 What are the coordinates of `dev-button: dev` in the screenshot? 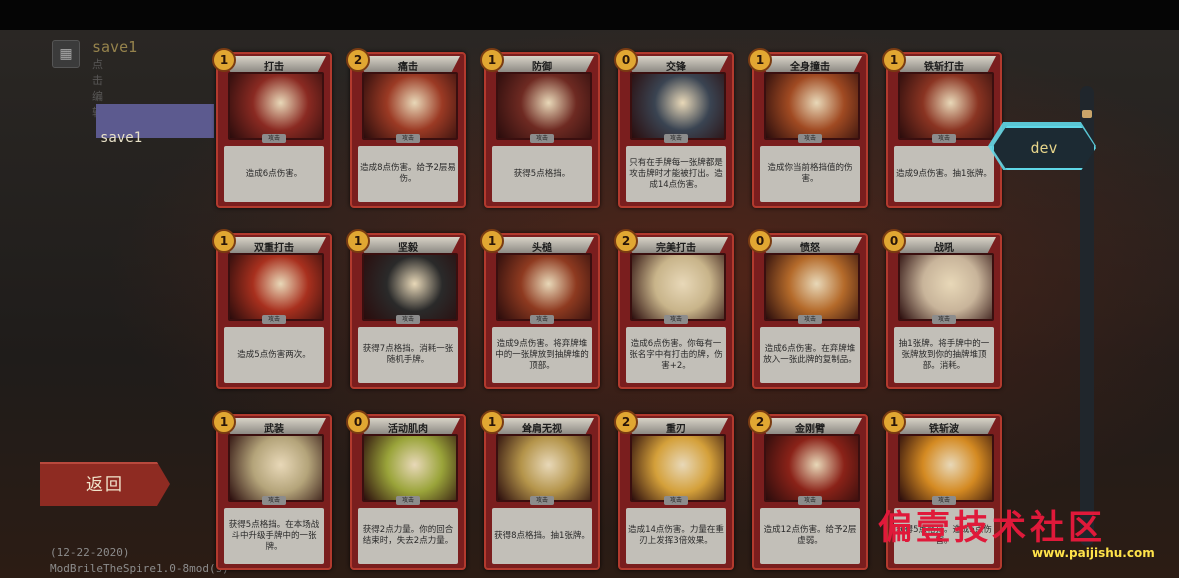 It's located at (1044, 148).